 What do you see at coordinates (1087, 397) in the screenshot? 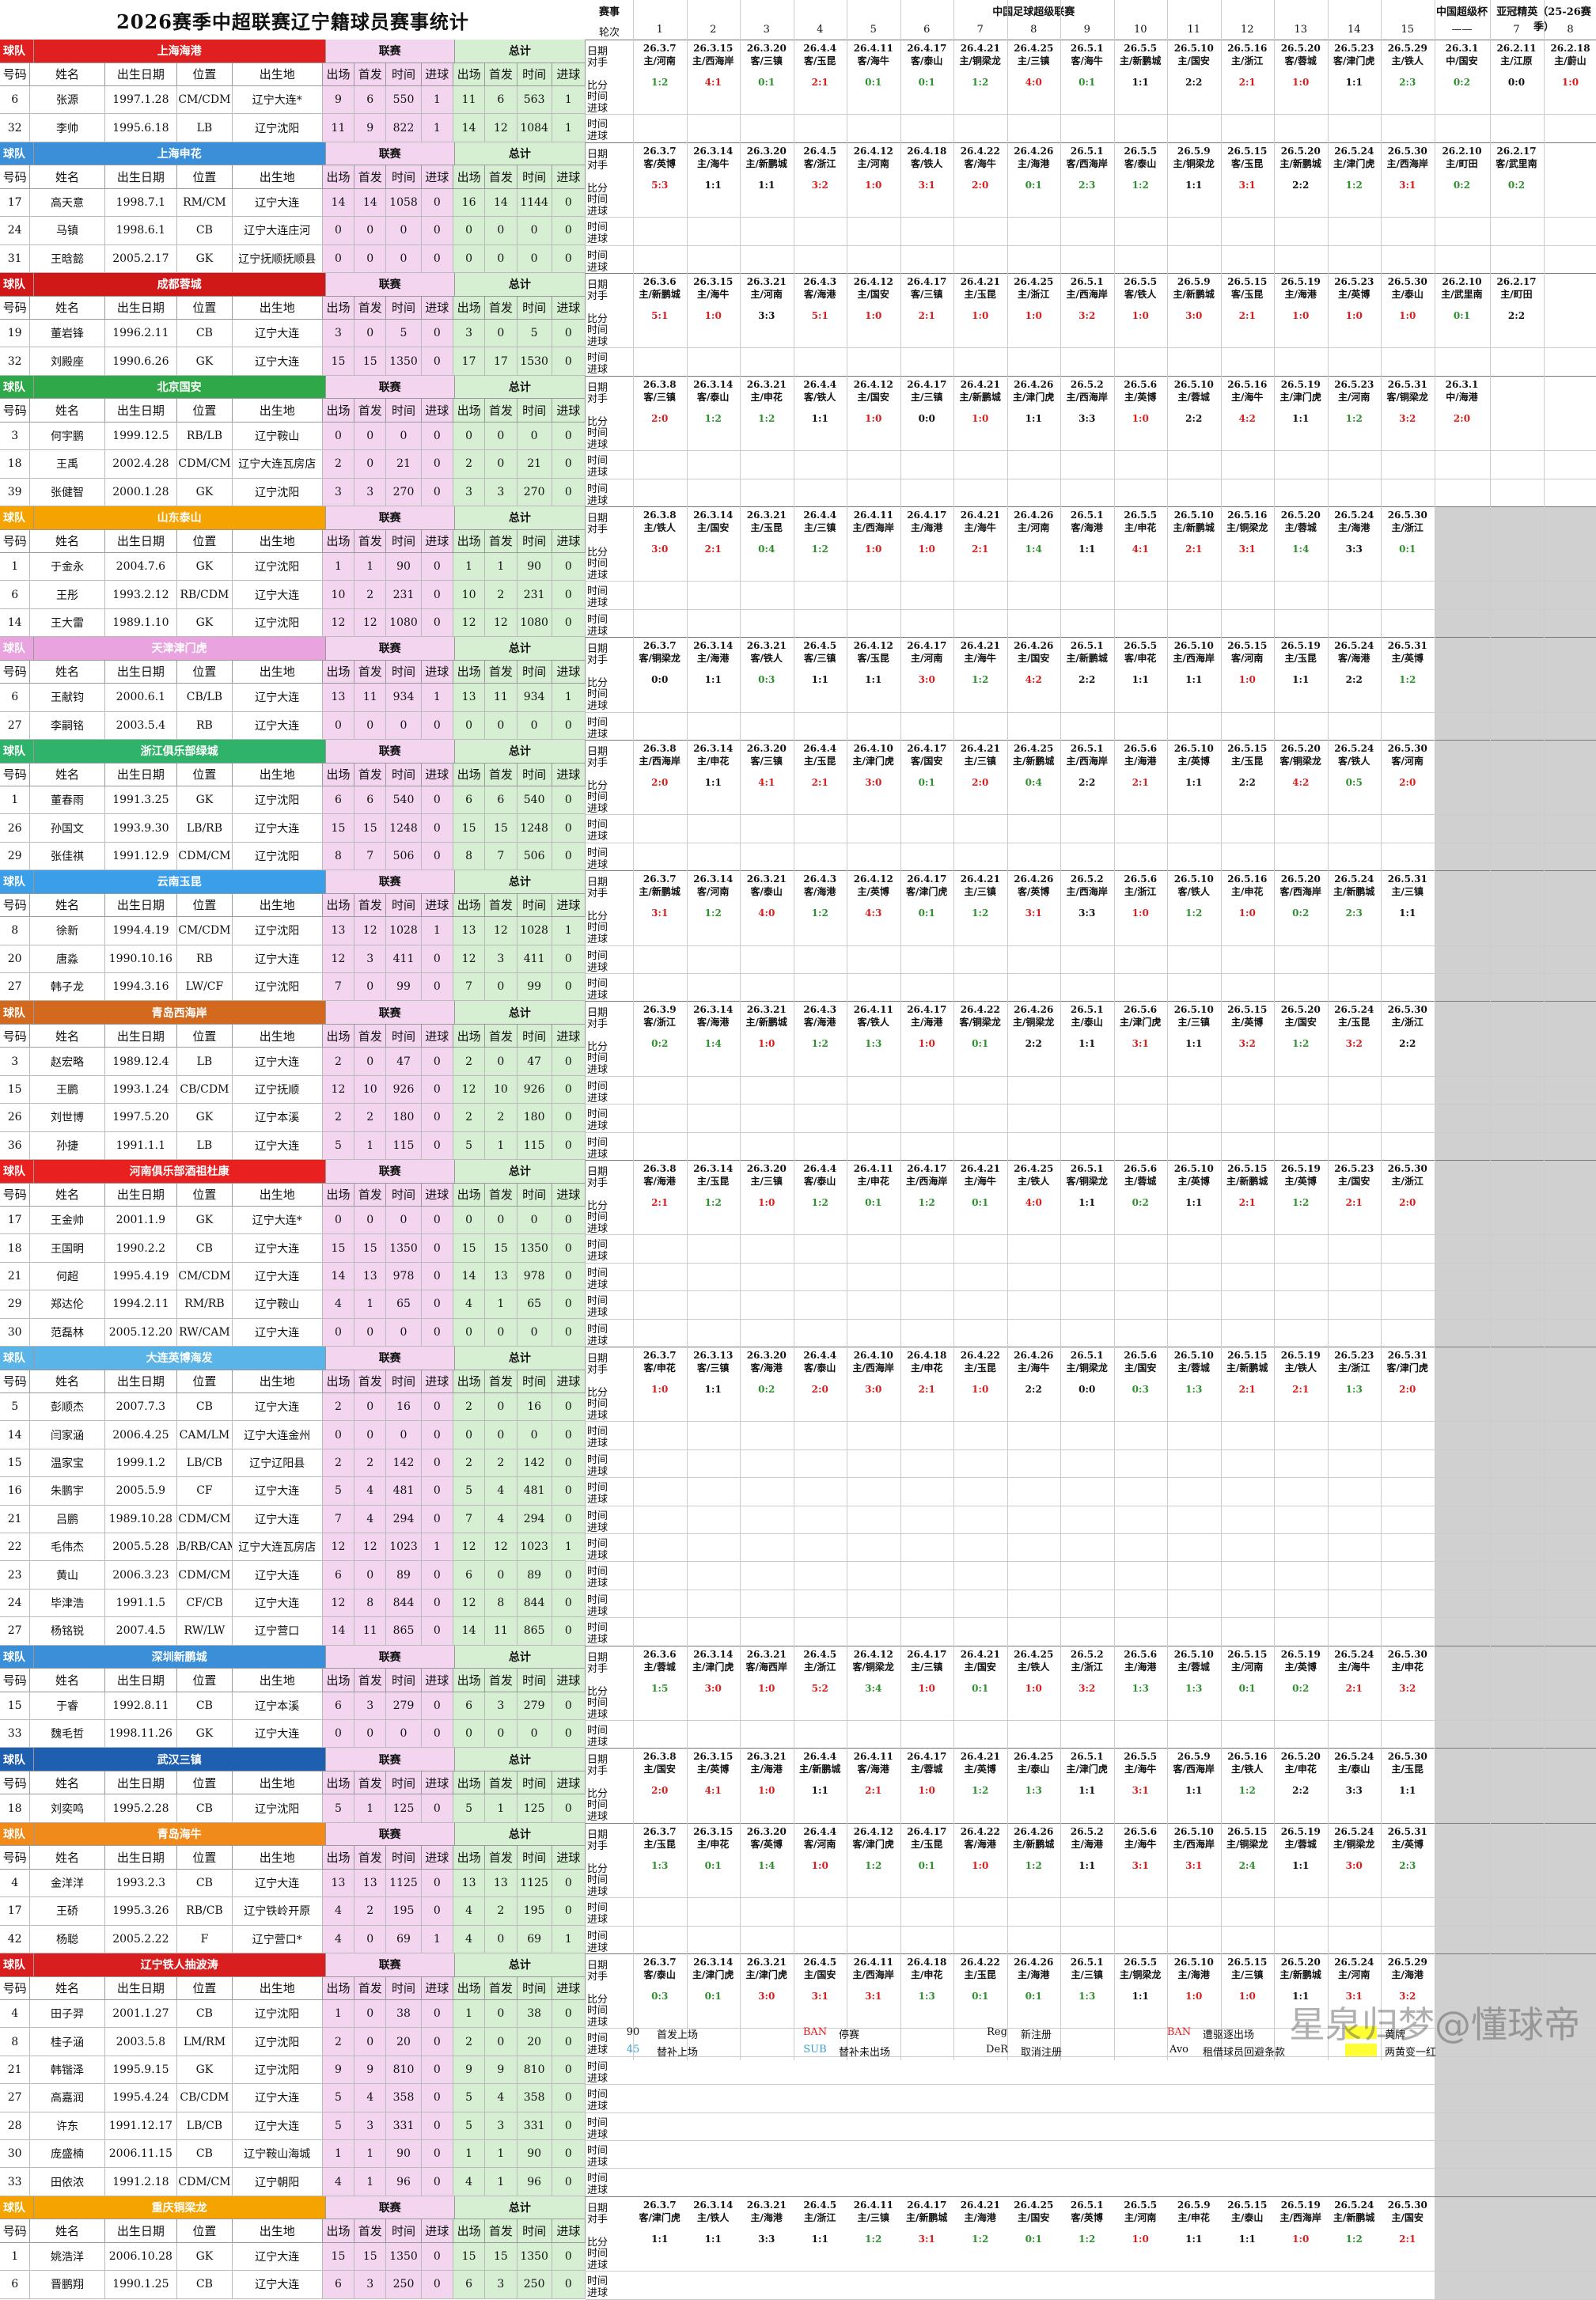
I see `match-opponent: 主/西海岸` at bounding box center [1087, 397].